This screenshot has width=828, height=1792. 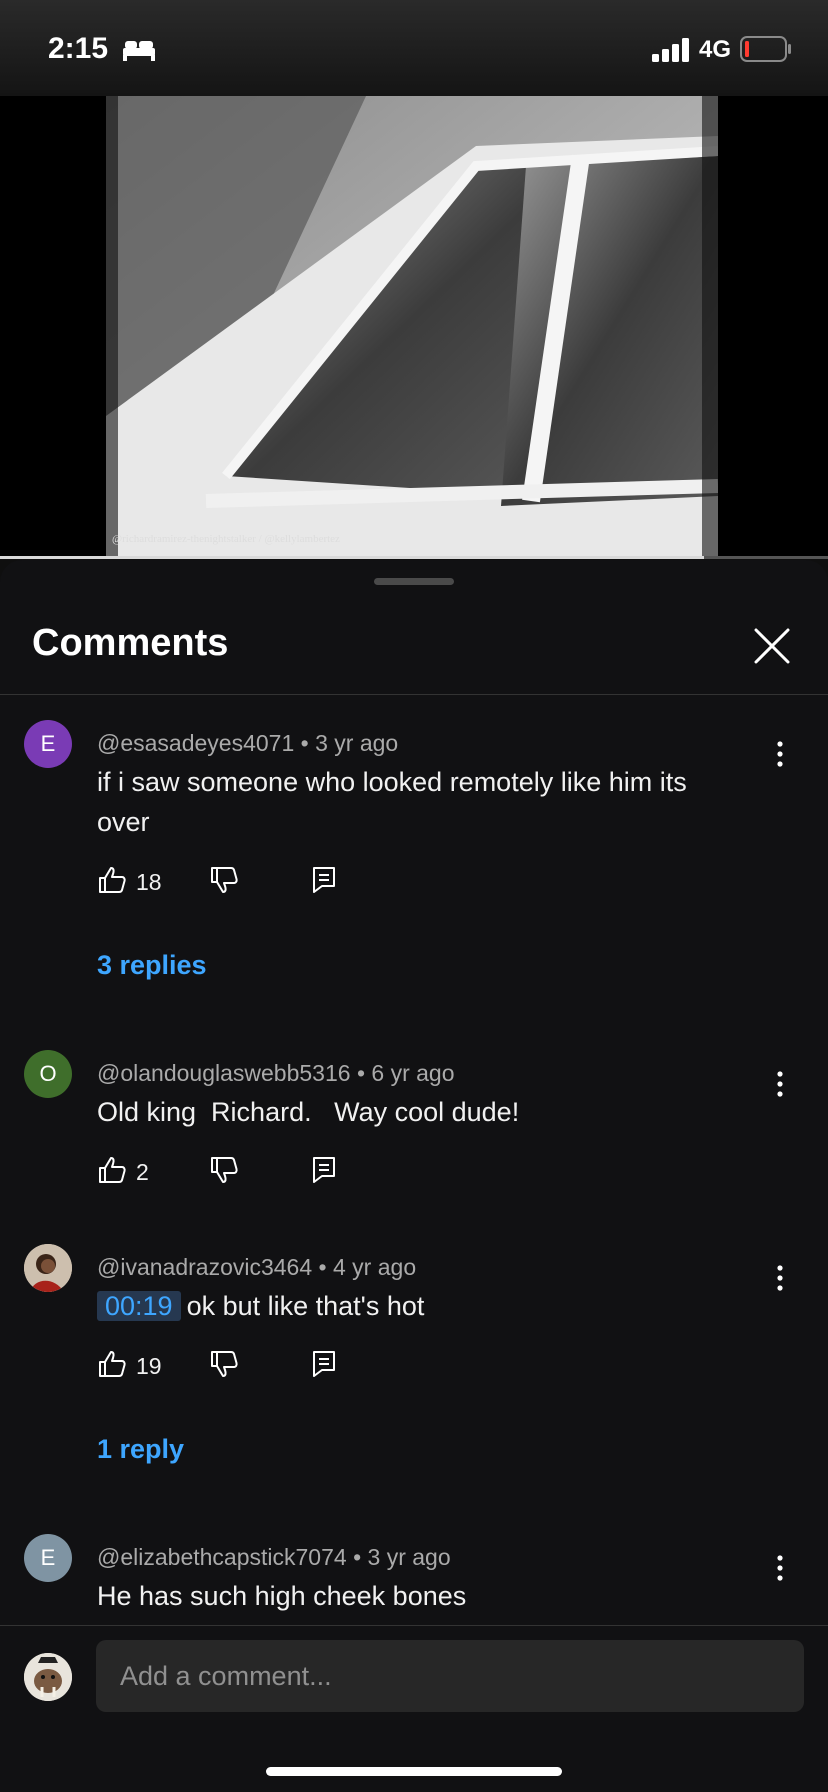 I want to click on battery-low-icon, so click(x=765, y=49).